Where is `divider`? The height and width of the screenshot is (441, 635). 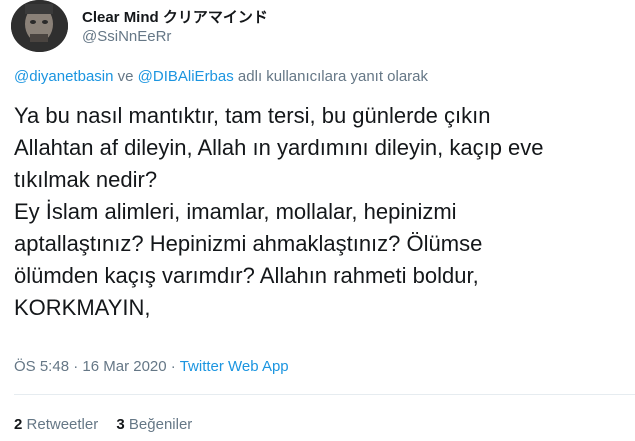 divider is located at coordinates (324, 394).